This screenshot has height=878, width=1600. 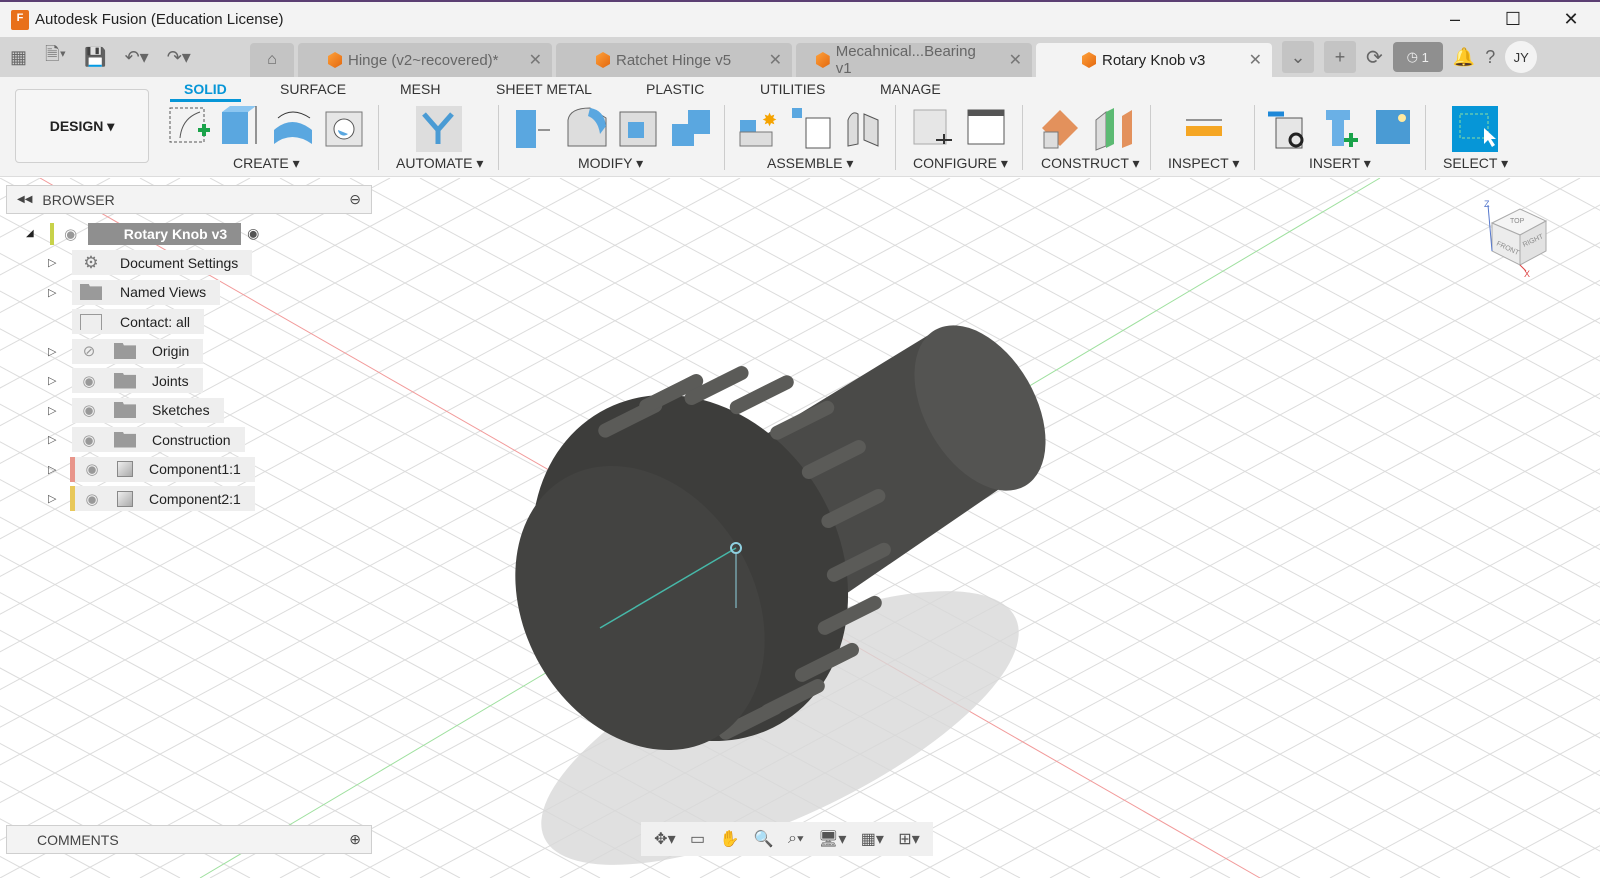 I want to click on orbit-icon: ✥▾, so click(x=664, y=839).